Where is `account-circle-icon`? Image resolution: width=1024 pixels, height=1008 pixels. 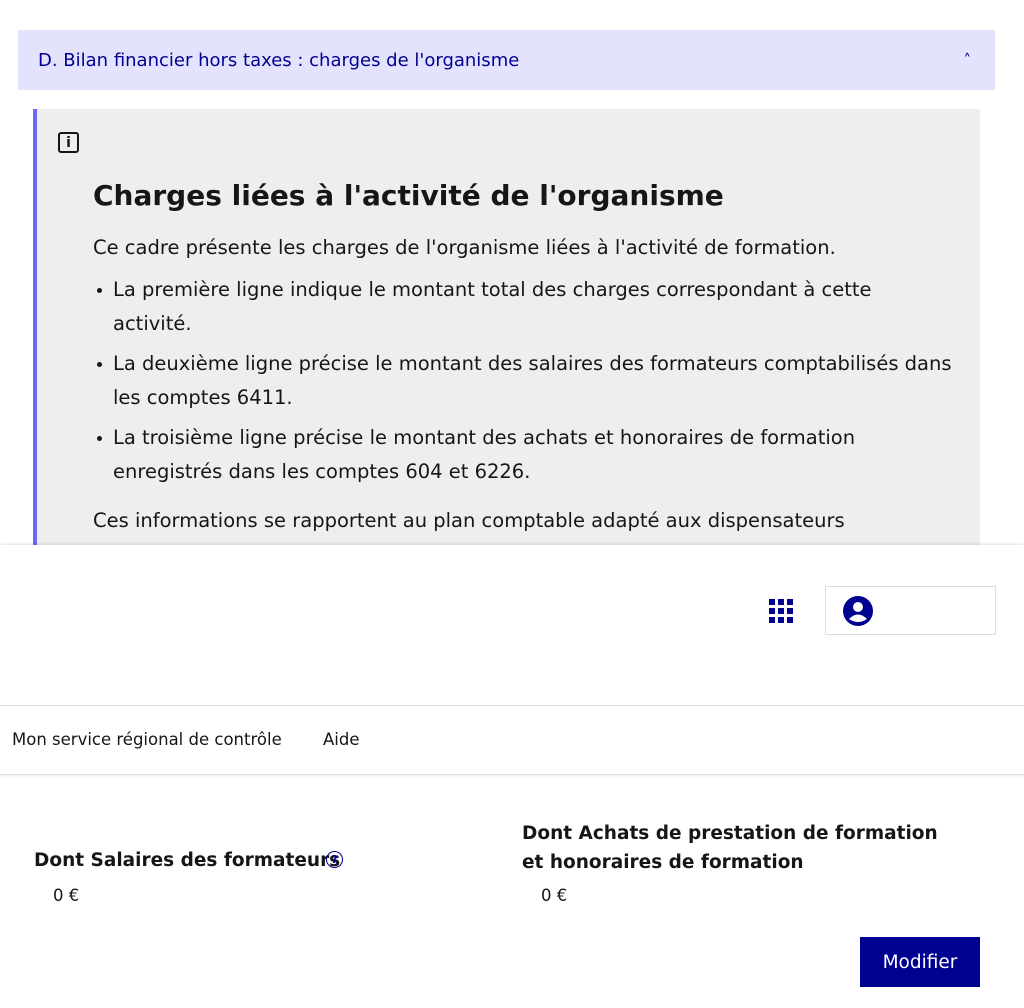
account-circle-icon is located at coordinates (858, 611).